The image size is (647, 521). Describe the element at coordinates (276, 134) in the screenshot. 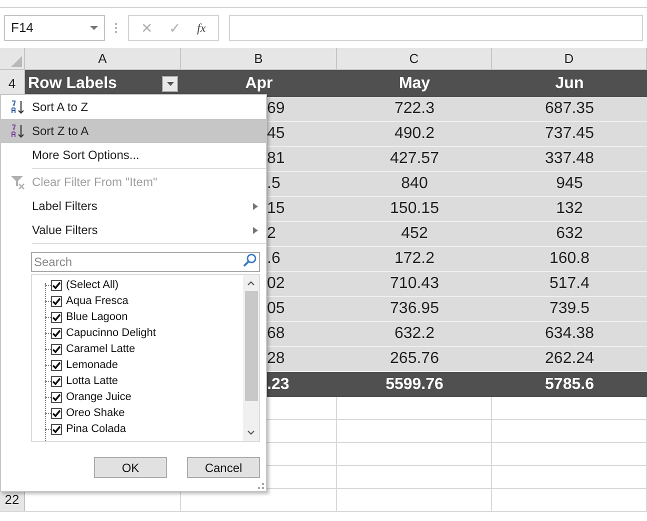

I see `table-cell-text: 45` at that location.